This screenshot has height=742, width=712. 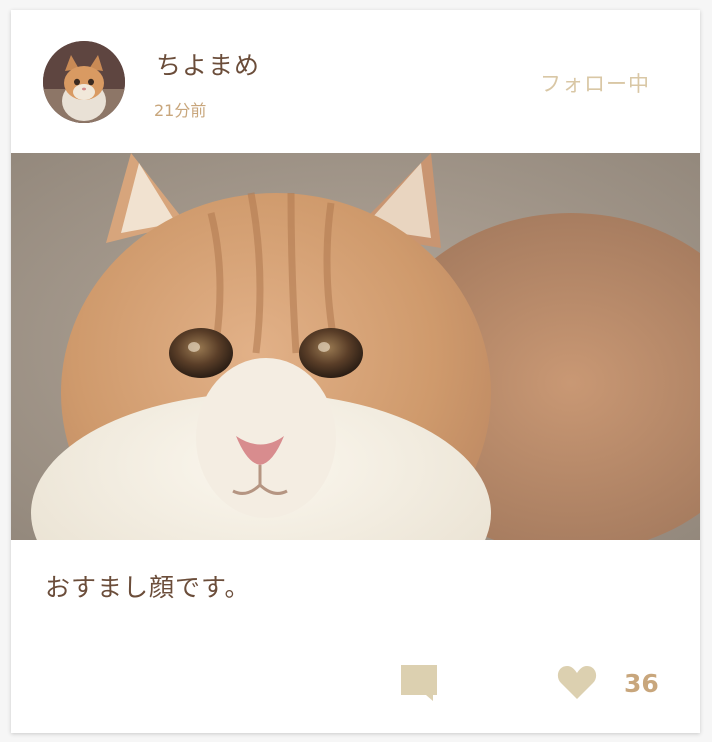 What do you see at coordinates (595, 83) in the screenshot?
I see `follow-button: フォロー中` at bounding box center [595, 83].